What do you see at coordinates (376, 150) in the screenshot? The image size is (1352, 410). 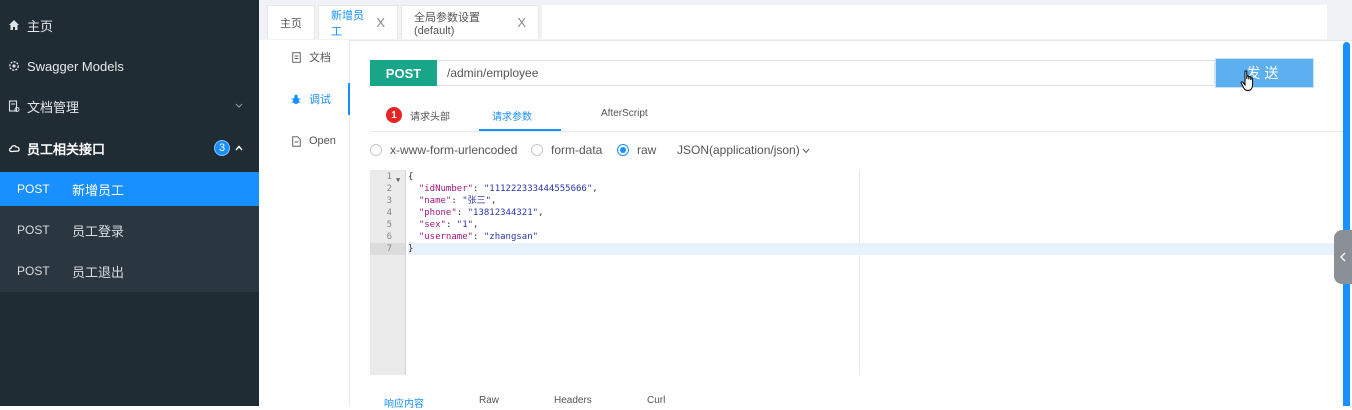 I see `radio-urlencoded` at bounding box center [376, 150].